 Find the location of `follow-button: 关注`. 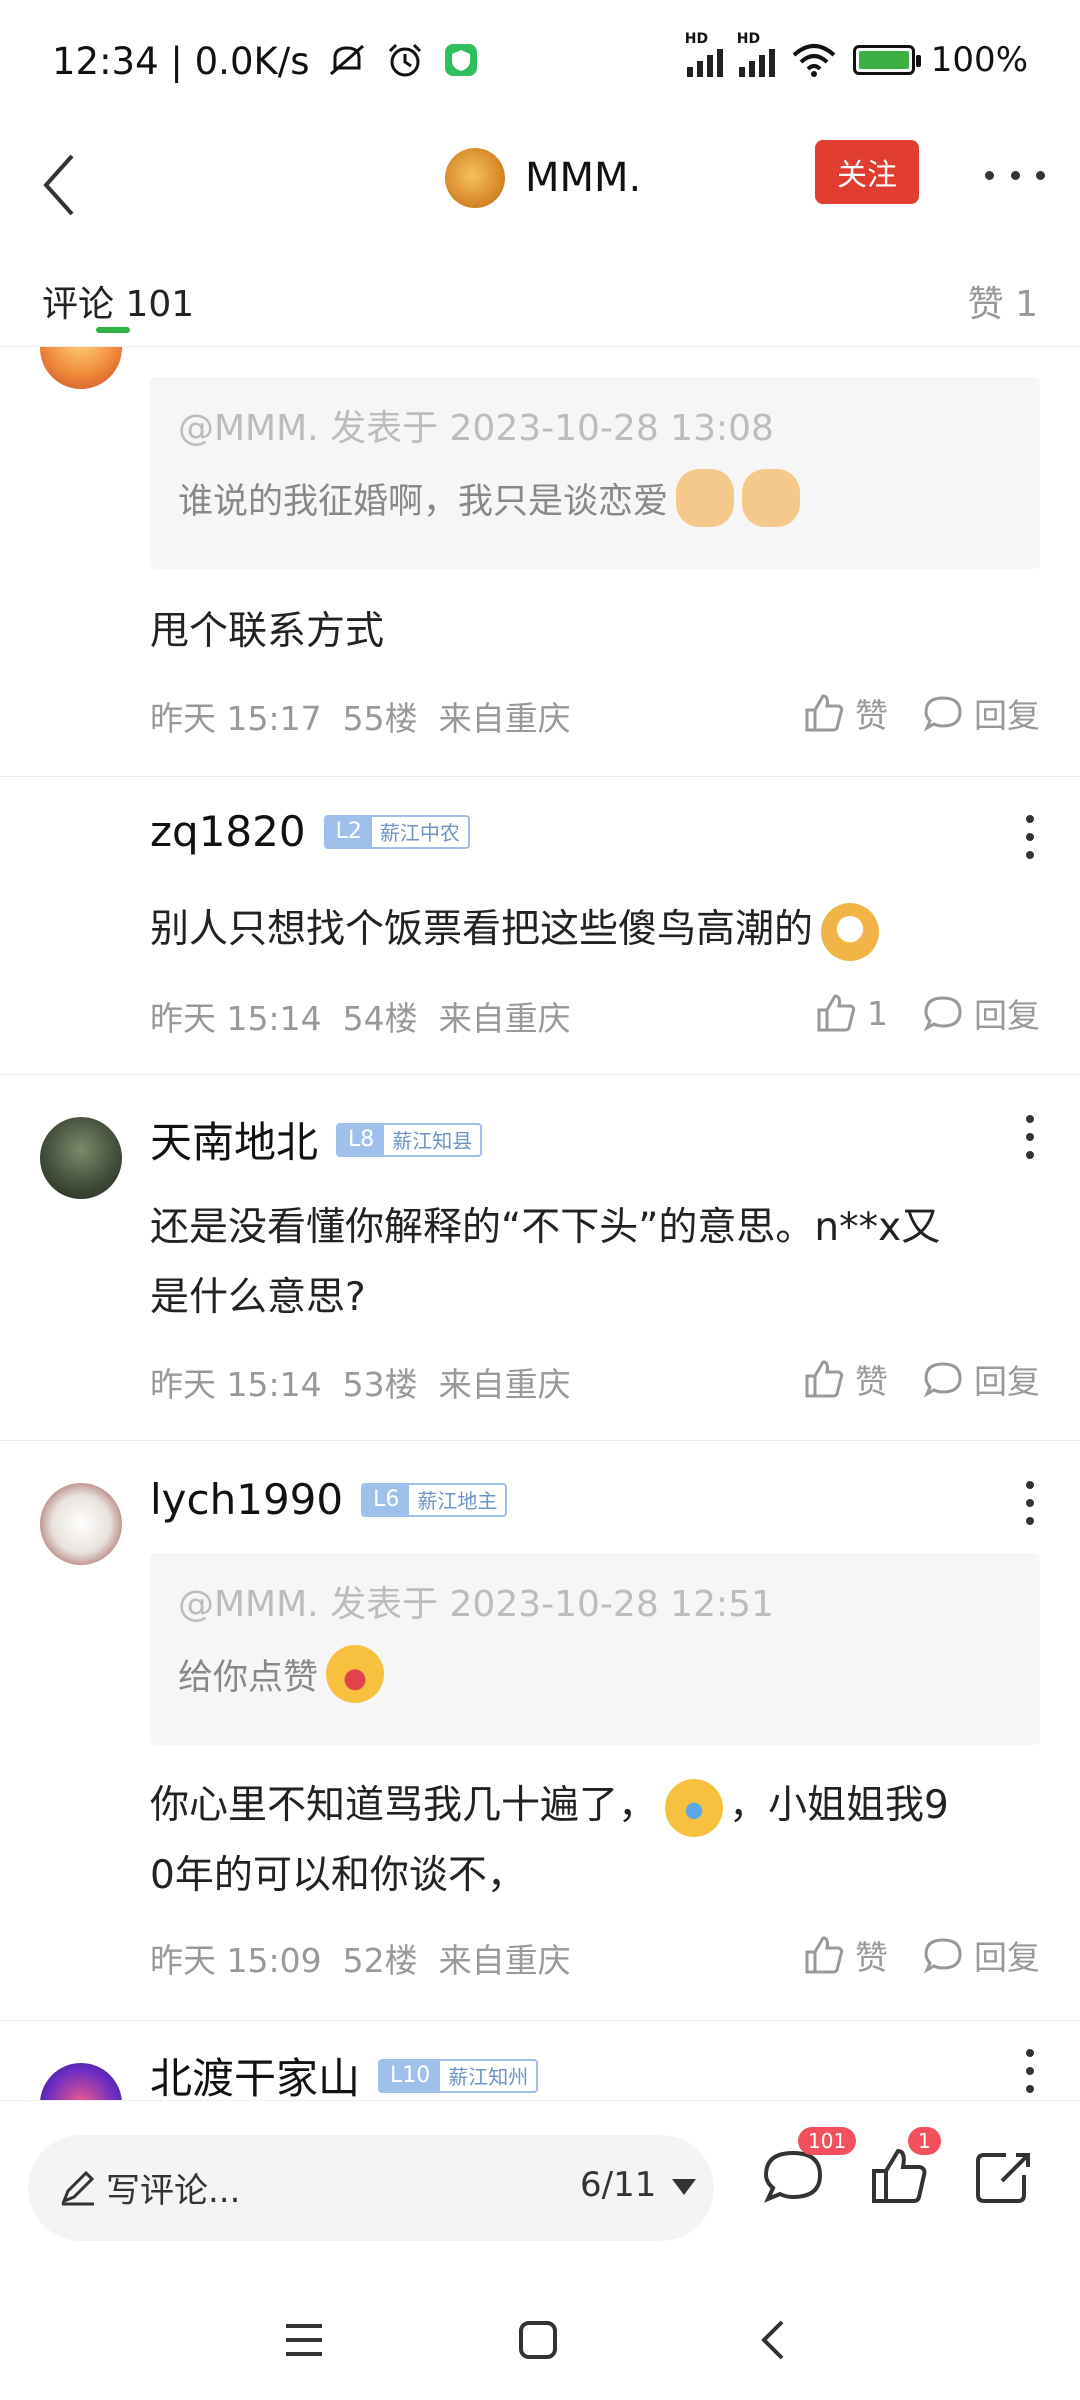

follow-button: 关注 is located at coordinates (867, 172).